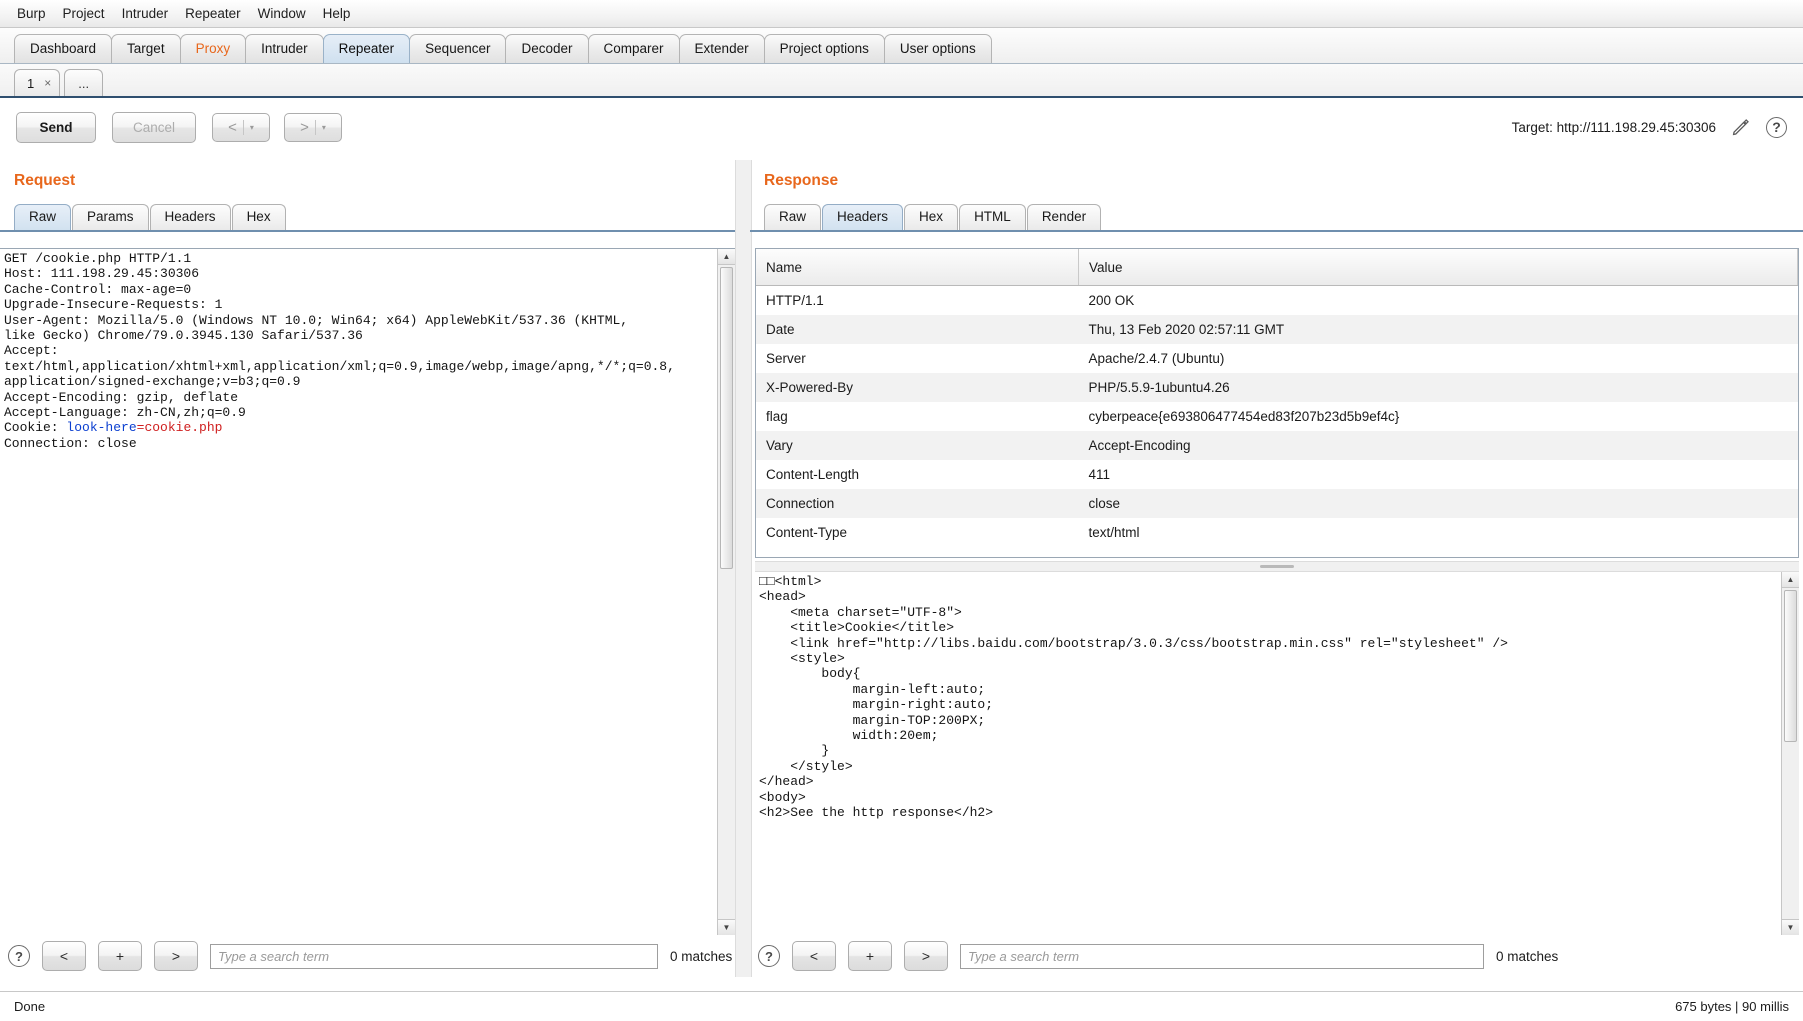 The height and width of the screenshot is (1021, 1803). I want to click on forward-button: > ▾, so click(313, 127).